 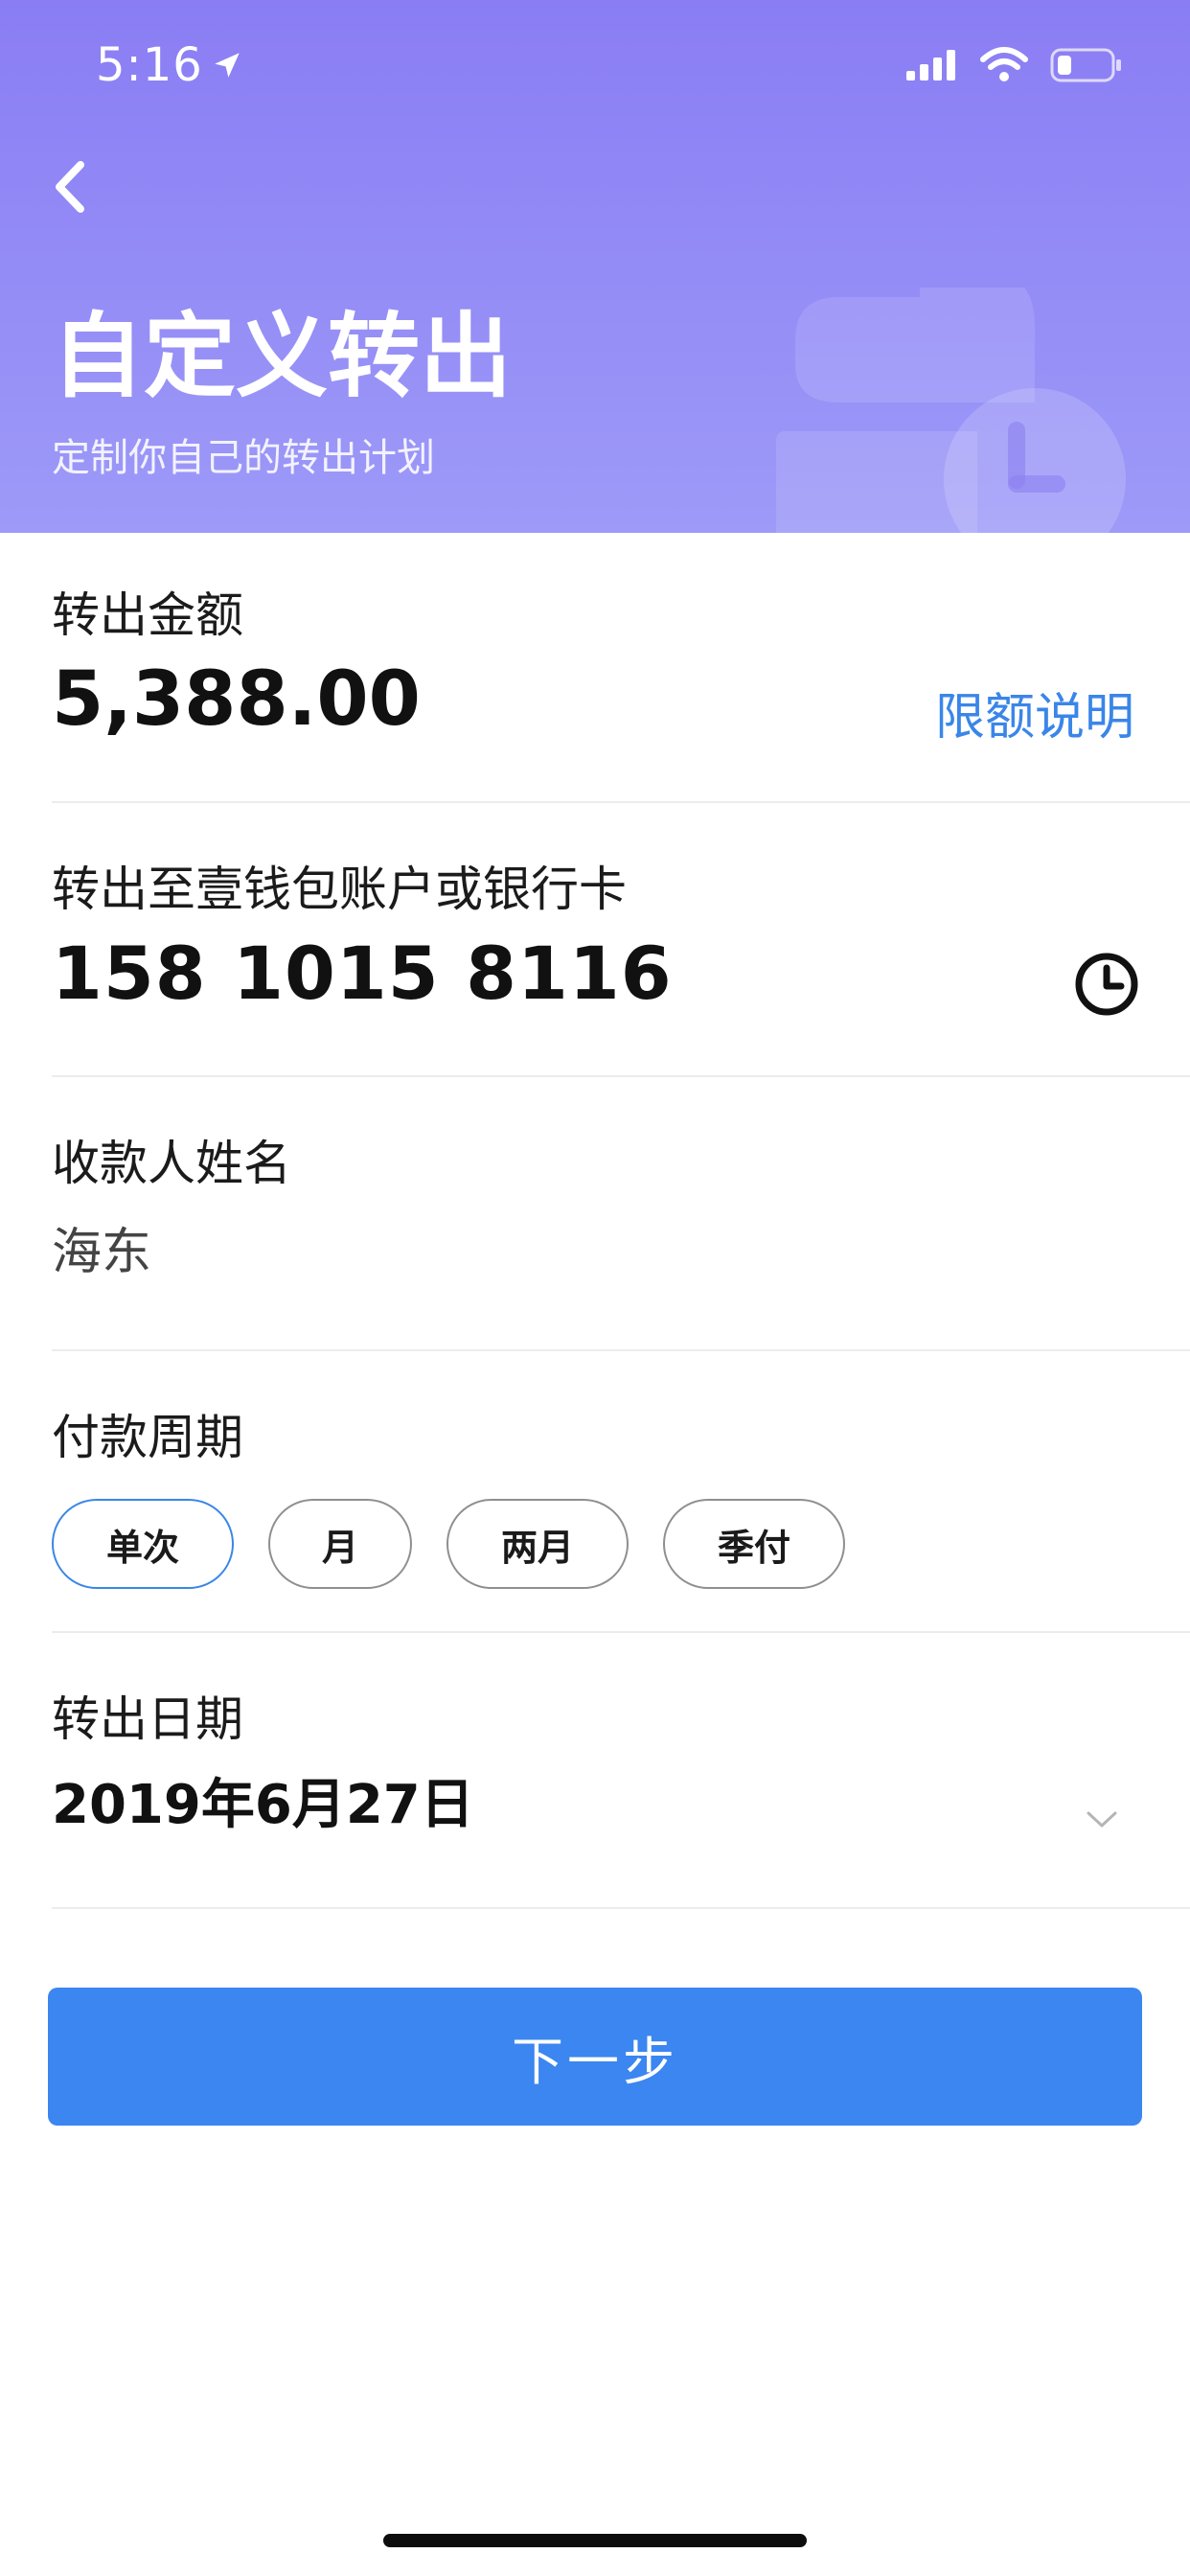 I want to click on page-title: 自定义转出, so click(x=282, y=356).